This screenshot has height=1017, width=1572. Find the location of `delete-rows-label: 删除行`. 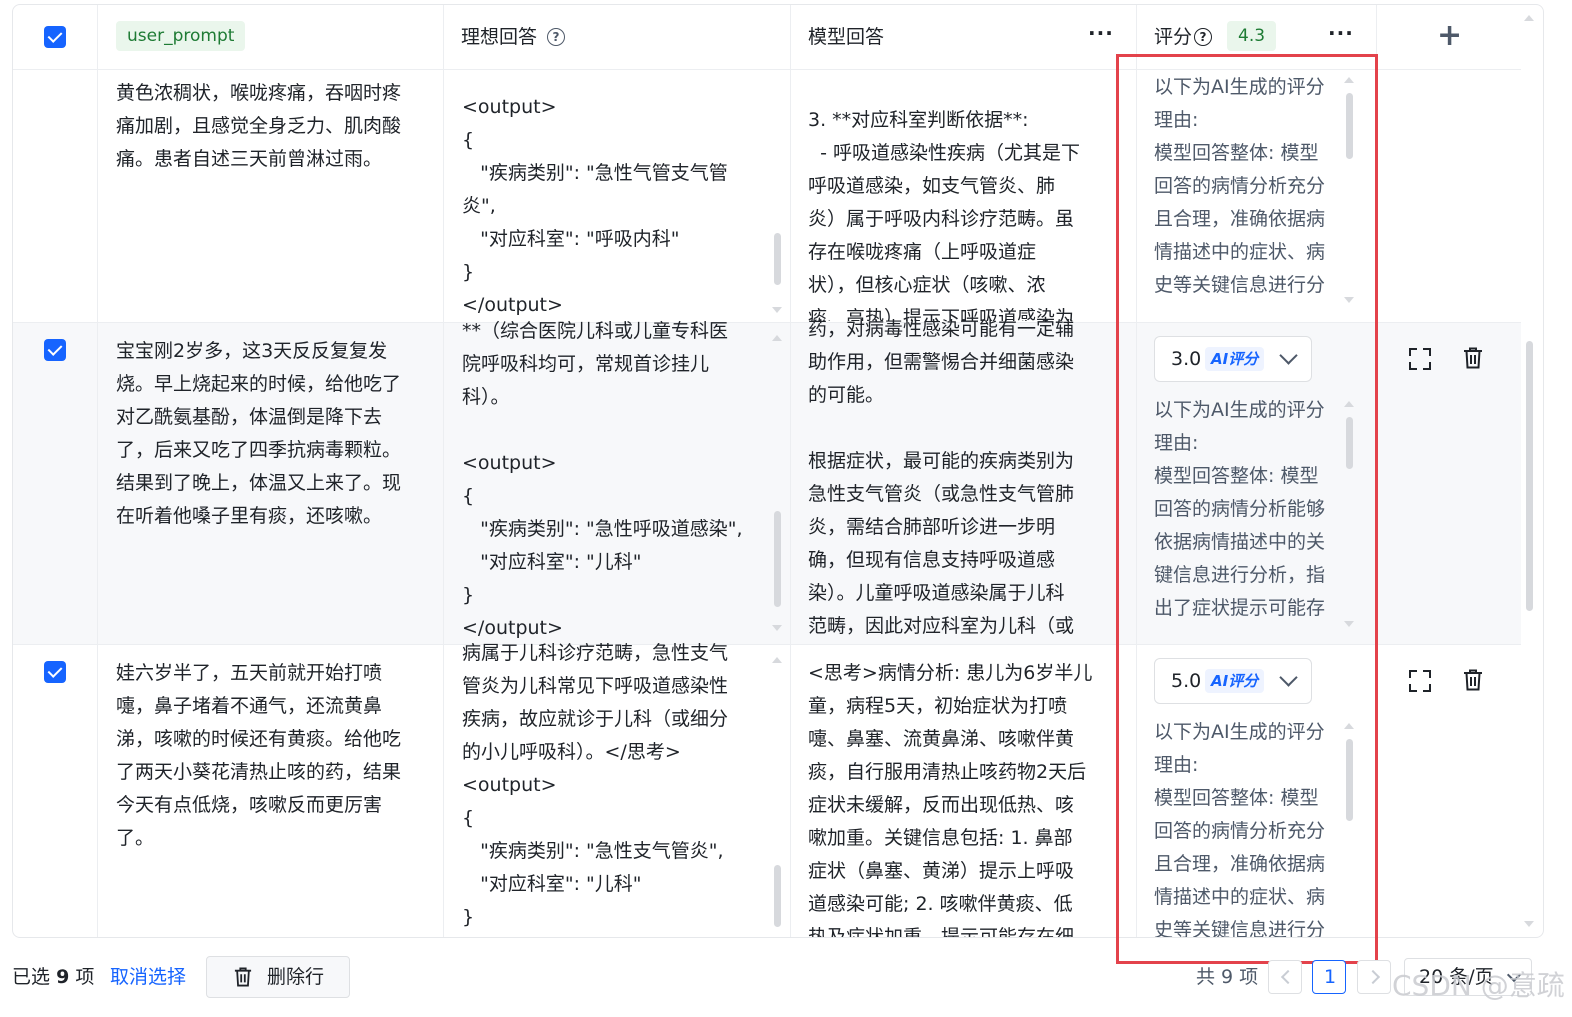

delete-rows-label: 删除行 is located at coordinates (296, 977).